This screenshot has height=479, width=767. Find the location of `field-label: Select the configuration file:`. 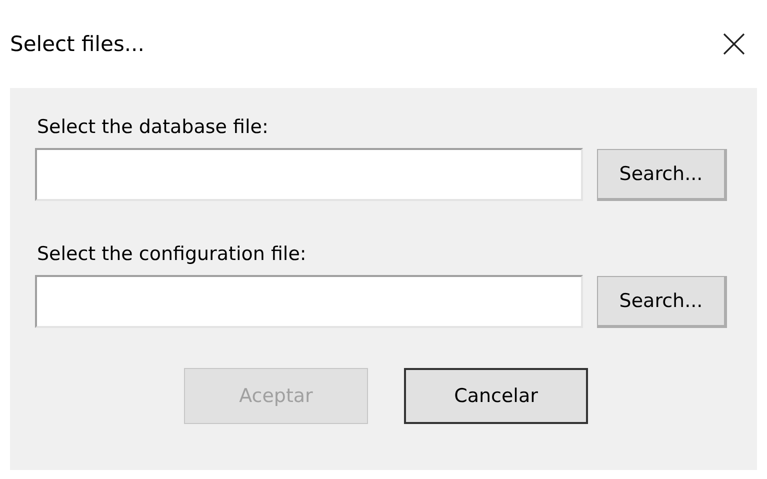

field-label: Select the configuration file: is located at coordinates (172, 254).